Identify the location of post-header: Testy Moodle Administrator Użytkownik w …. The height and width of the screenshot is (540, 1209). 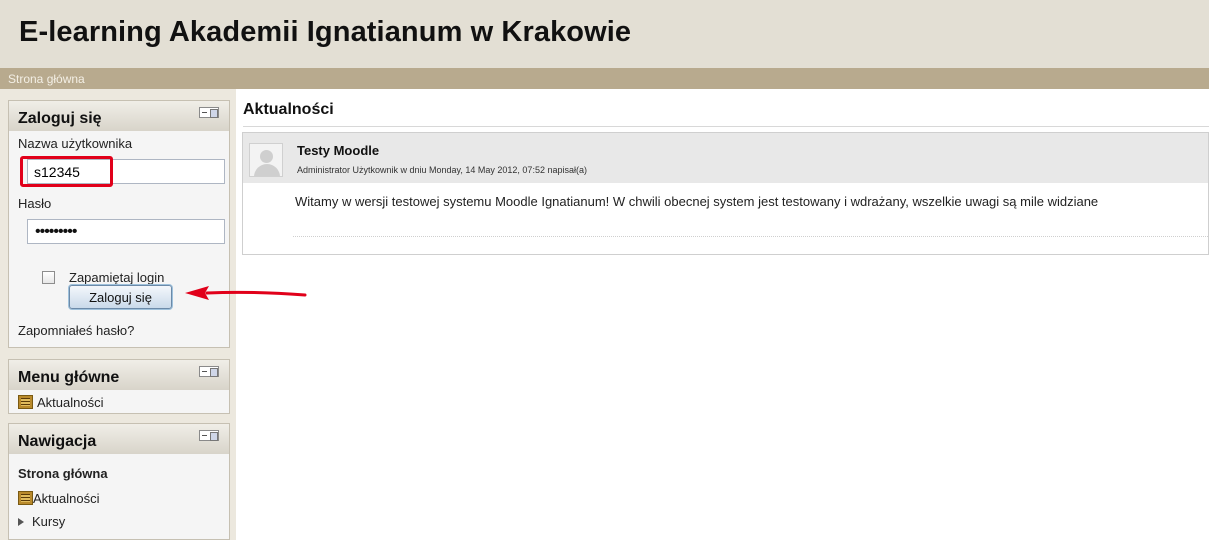
(725, 158).